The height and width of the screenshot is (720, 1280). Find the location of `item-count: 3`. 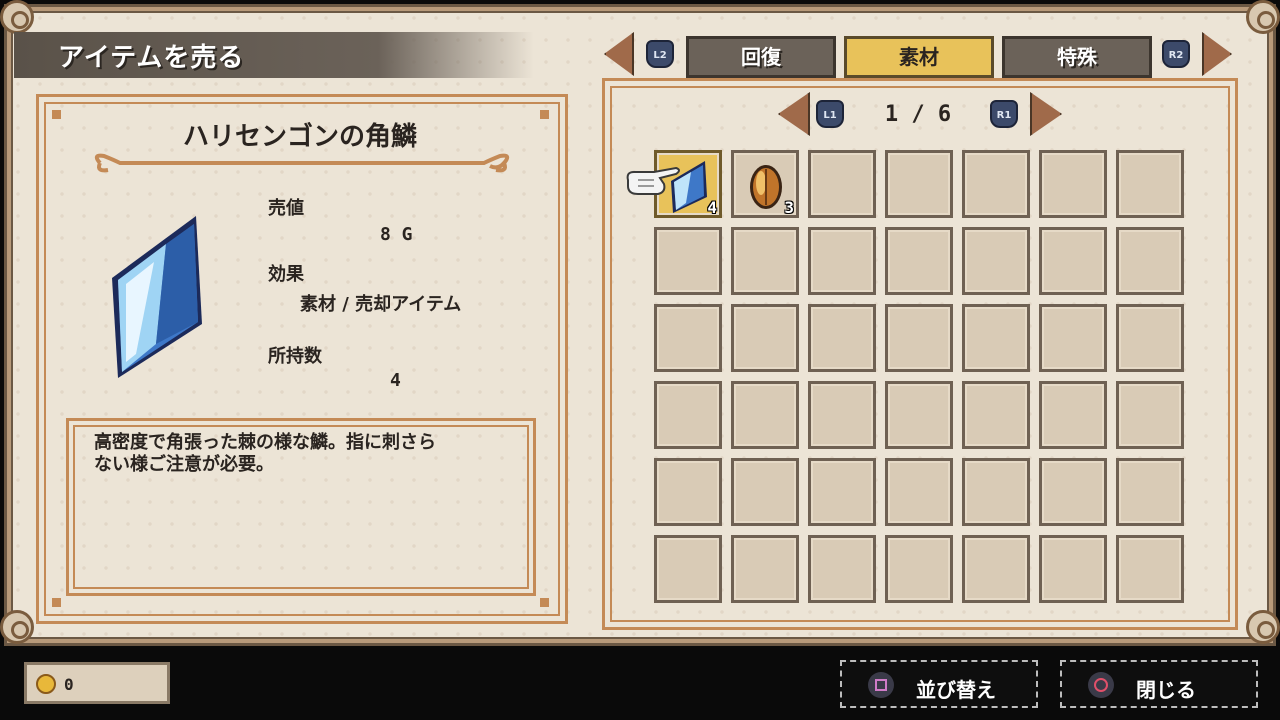

item-count: 3 is located at coordinates (789, 207).